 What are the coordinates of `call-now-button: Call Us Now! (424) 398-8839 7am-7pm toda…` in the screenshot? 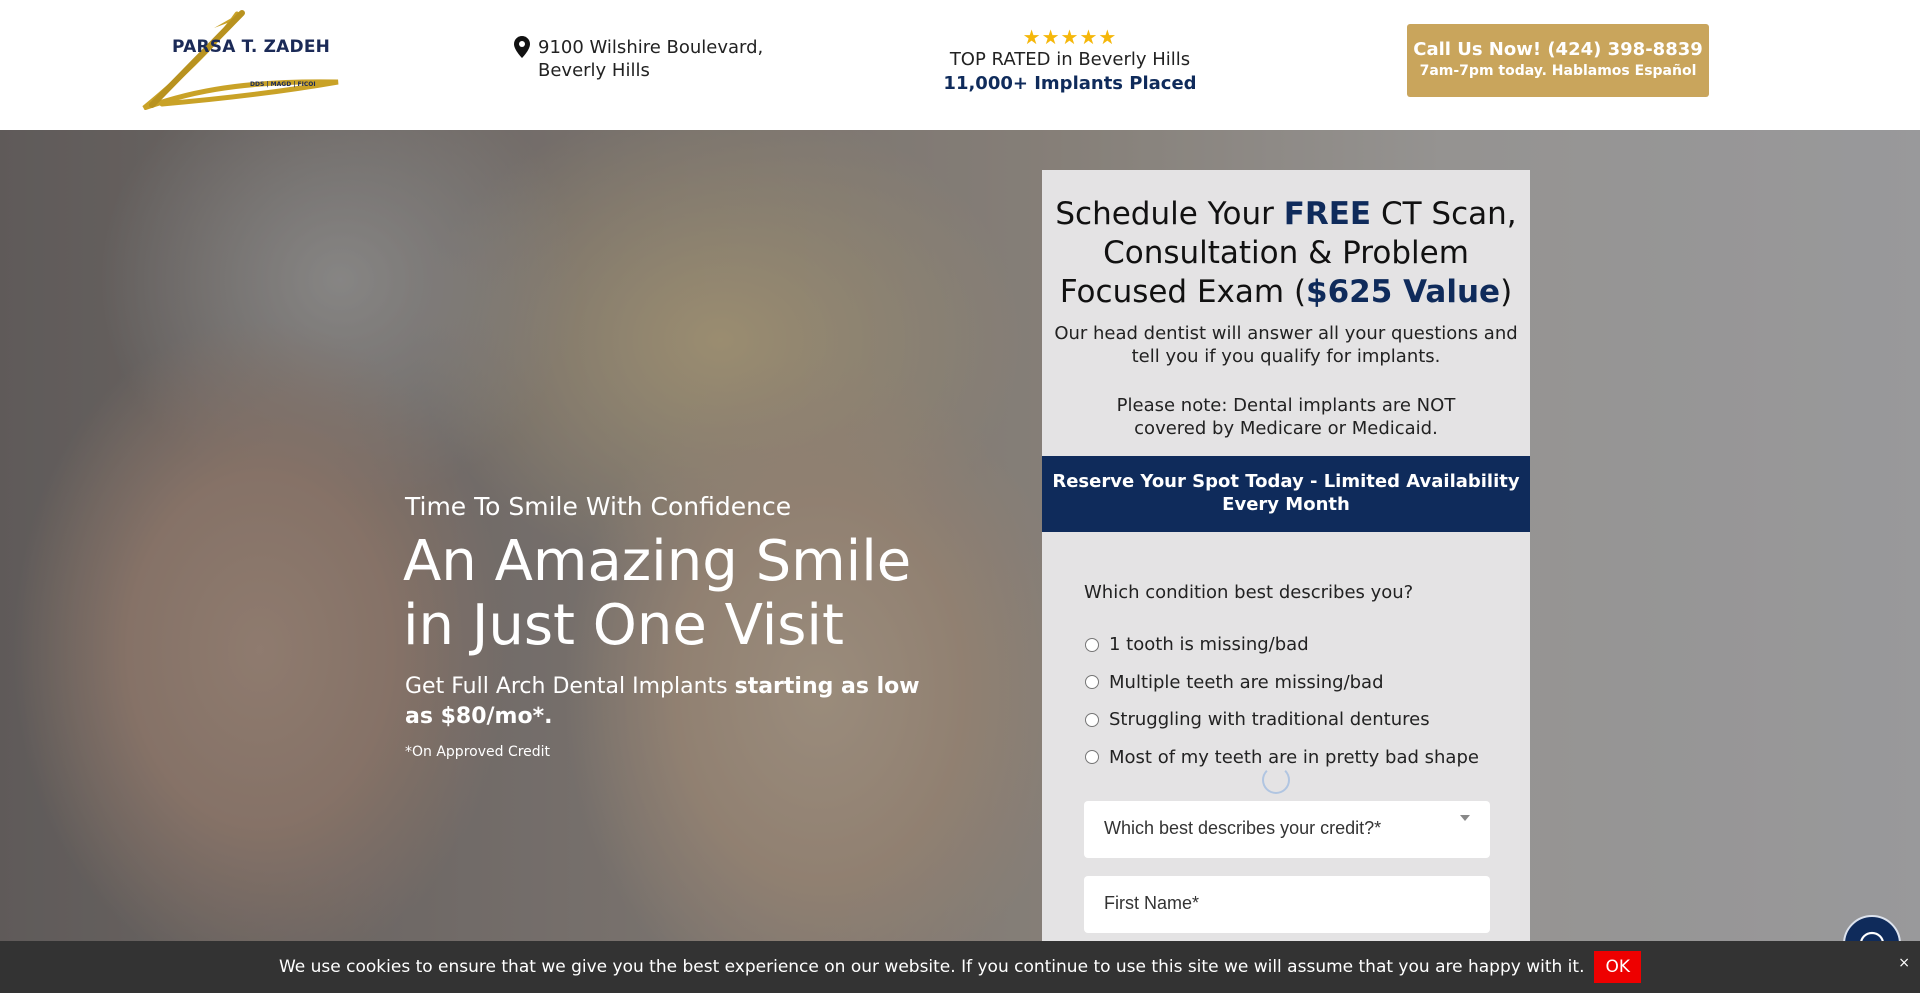 It's located at (1558, 60).